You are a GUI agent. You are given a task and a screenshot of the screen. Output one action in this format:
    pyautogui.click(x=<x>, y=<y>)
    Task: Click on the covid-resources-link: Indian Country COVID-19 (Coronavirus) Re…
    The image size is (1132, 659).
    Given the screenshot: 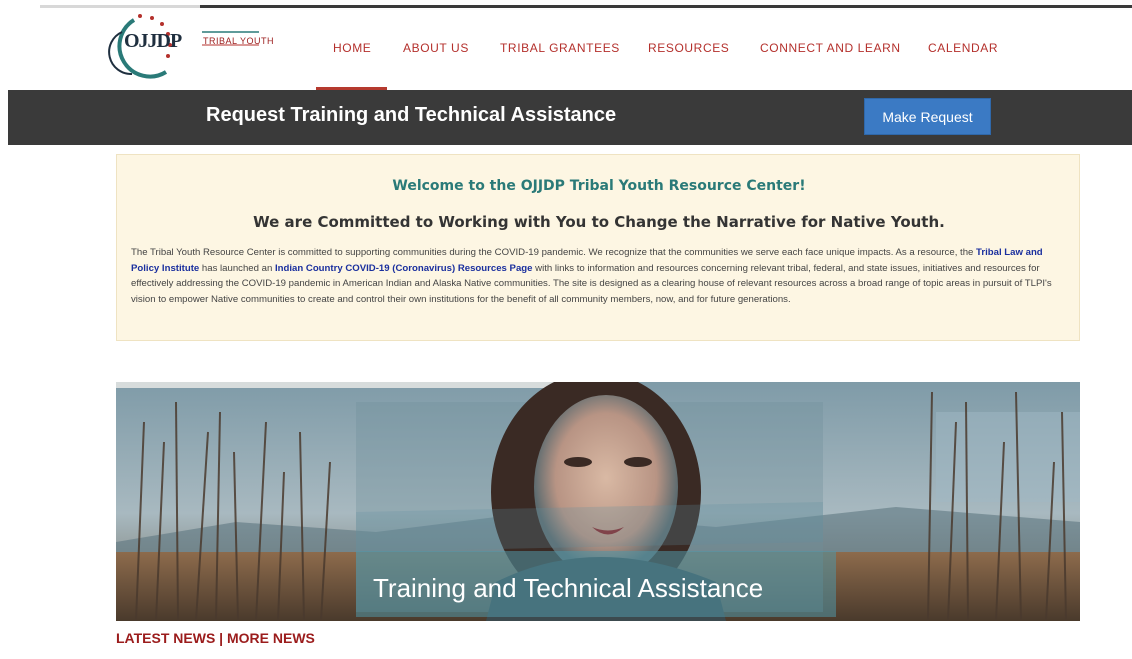 What is the action you would take?
    pyautogui.click(x=404, y=268)
    